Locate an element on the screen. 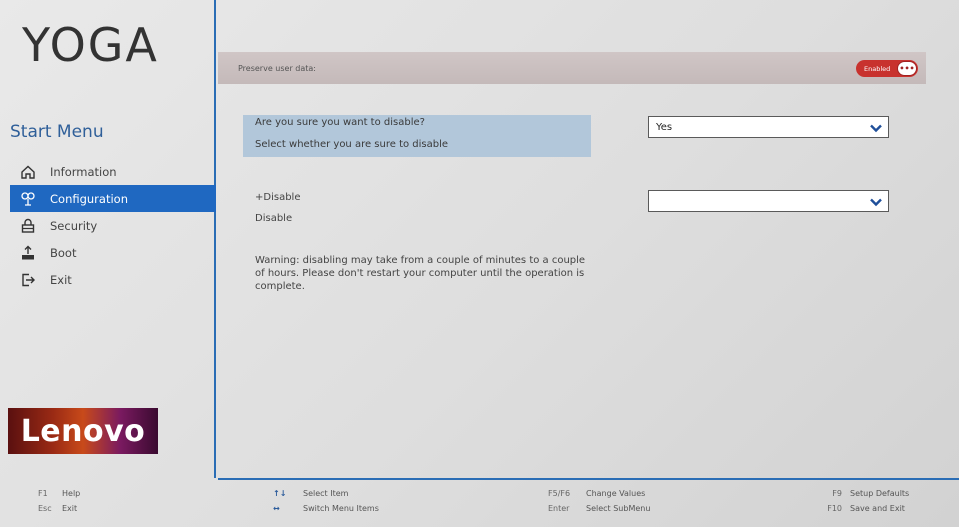 Image resolution: width=959 pixels, height=527 pixels. f5f6-label: Change Values is located at coordinates (616, 493).